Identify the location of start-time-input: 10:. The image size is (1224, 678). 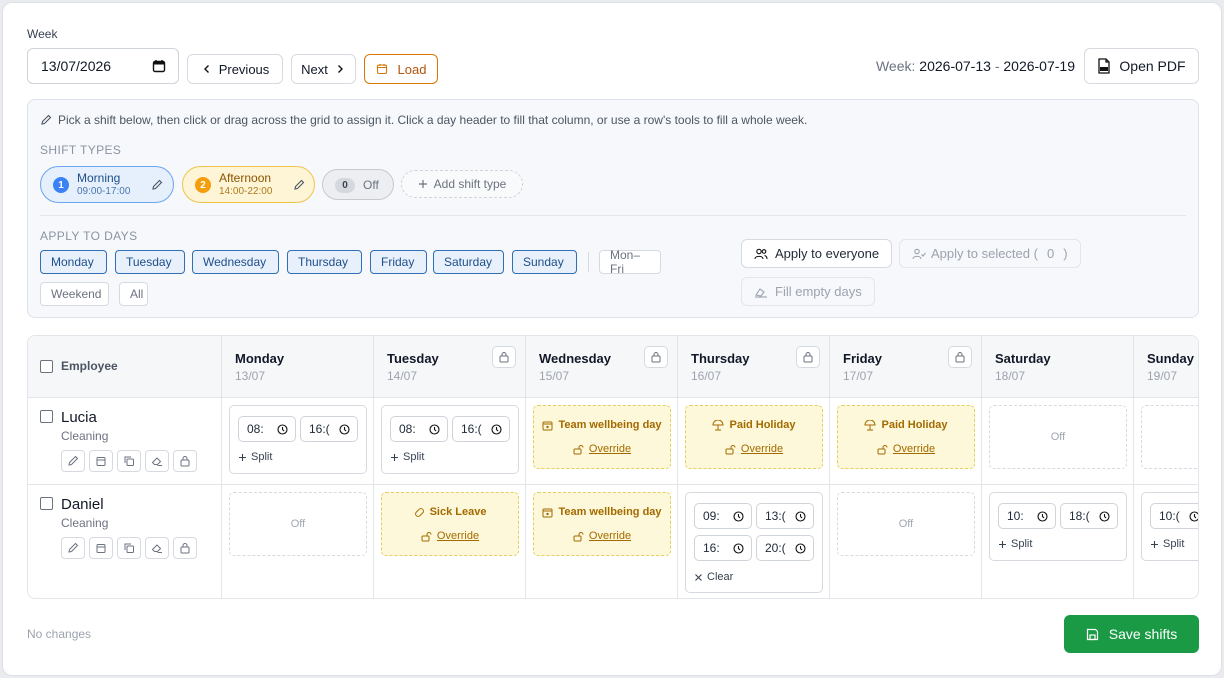
(1027, 516).